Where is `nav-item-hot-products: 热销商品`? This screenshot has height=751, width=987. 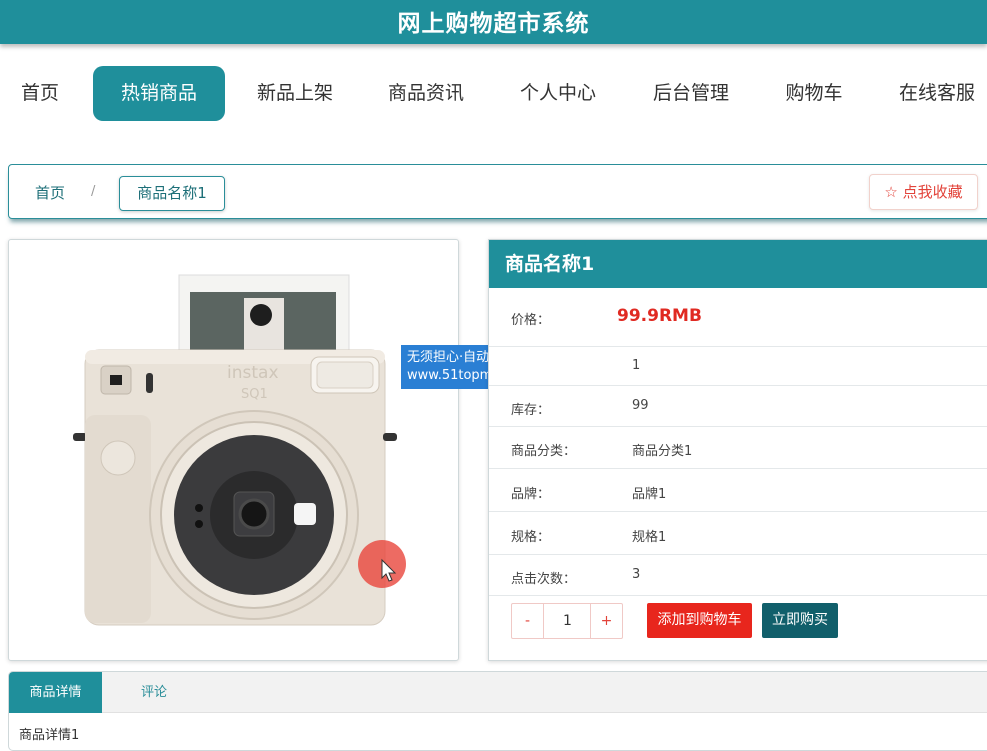
nav-item-hot-products: 热销商品 is located at coordinates (159, 93).